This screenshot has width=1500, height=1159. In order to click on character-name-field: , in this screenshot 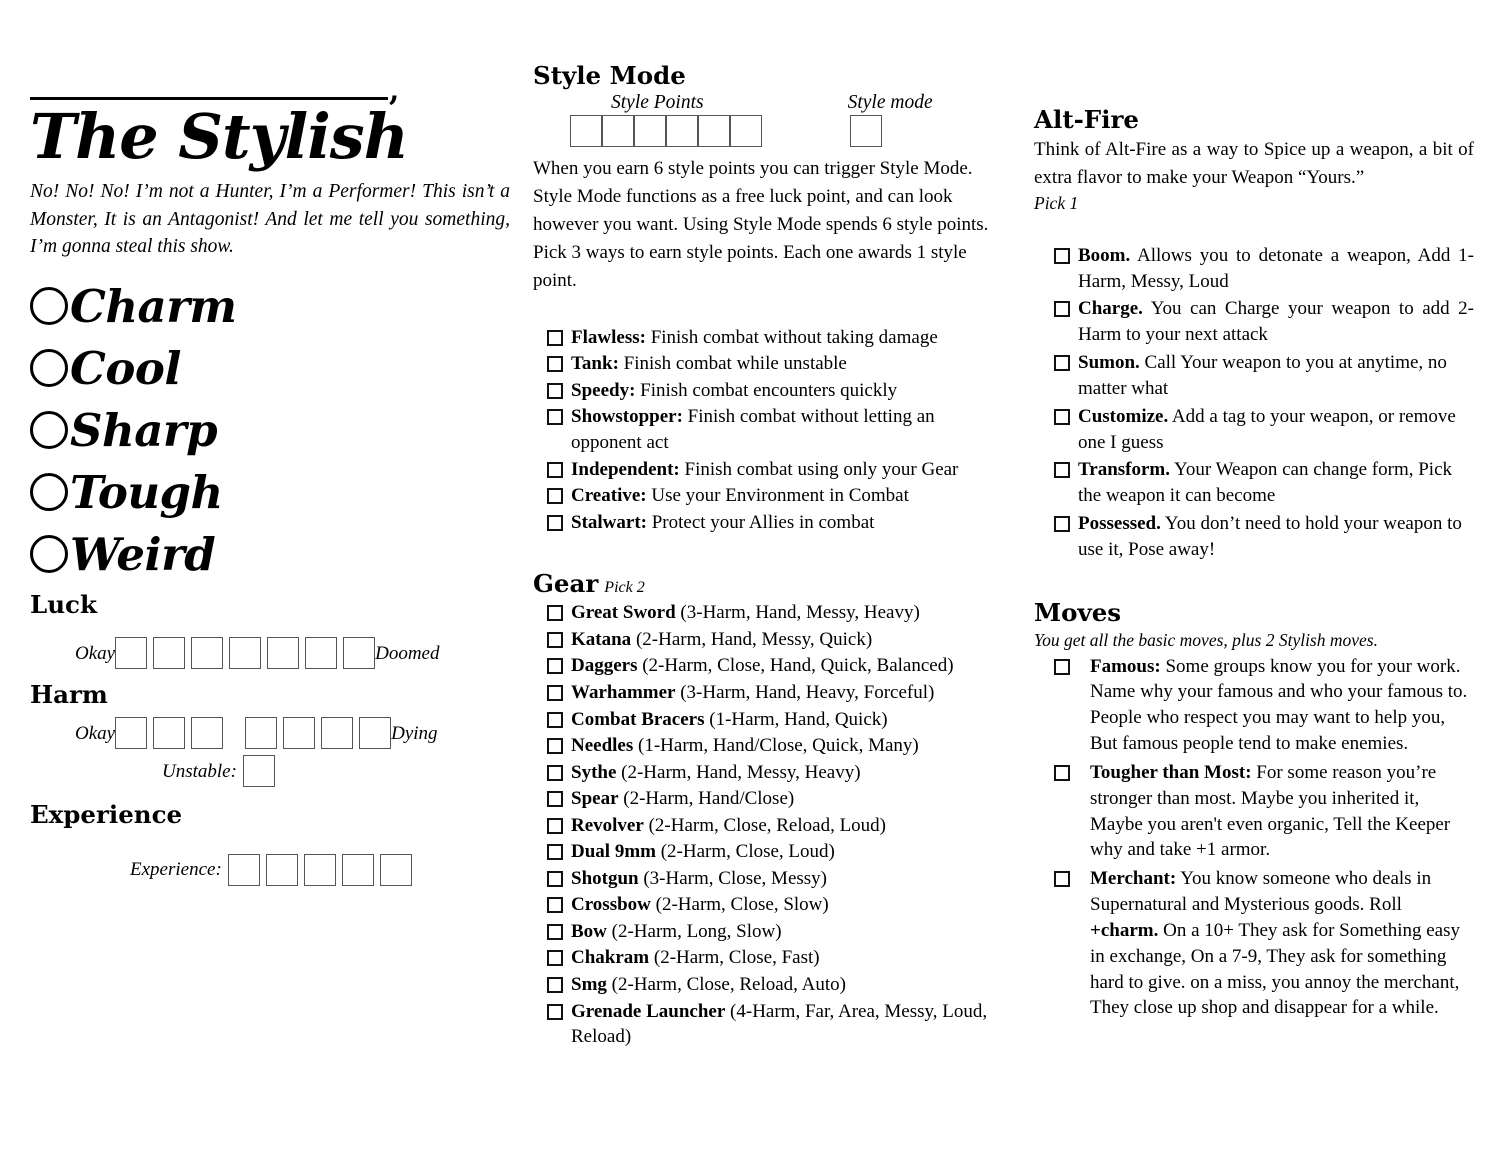, I will do `click(270, 91)`.